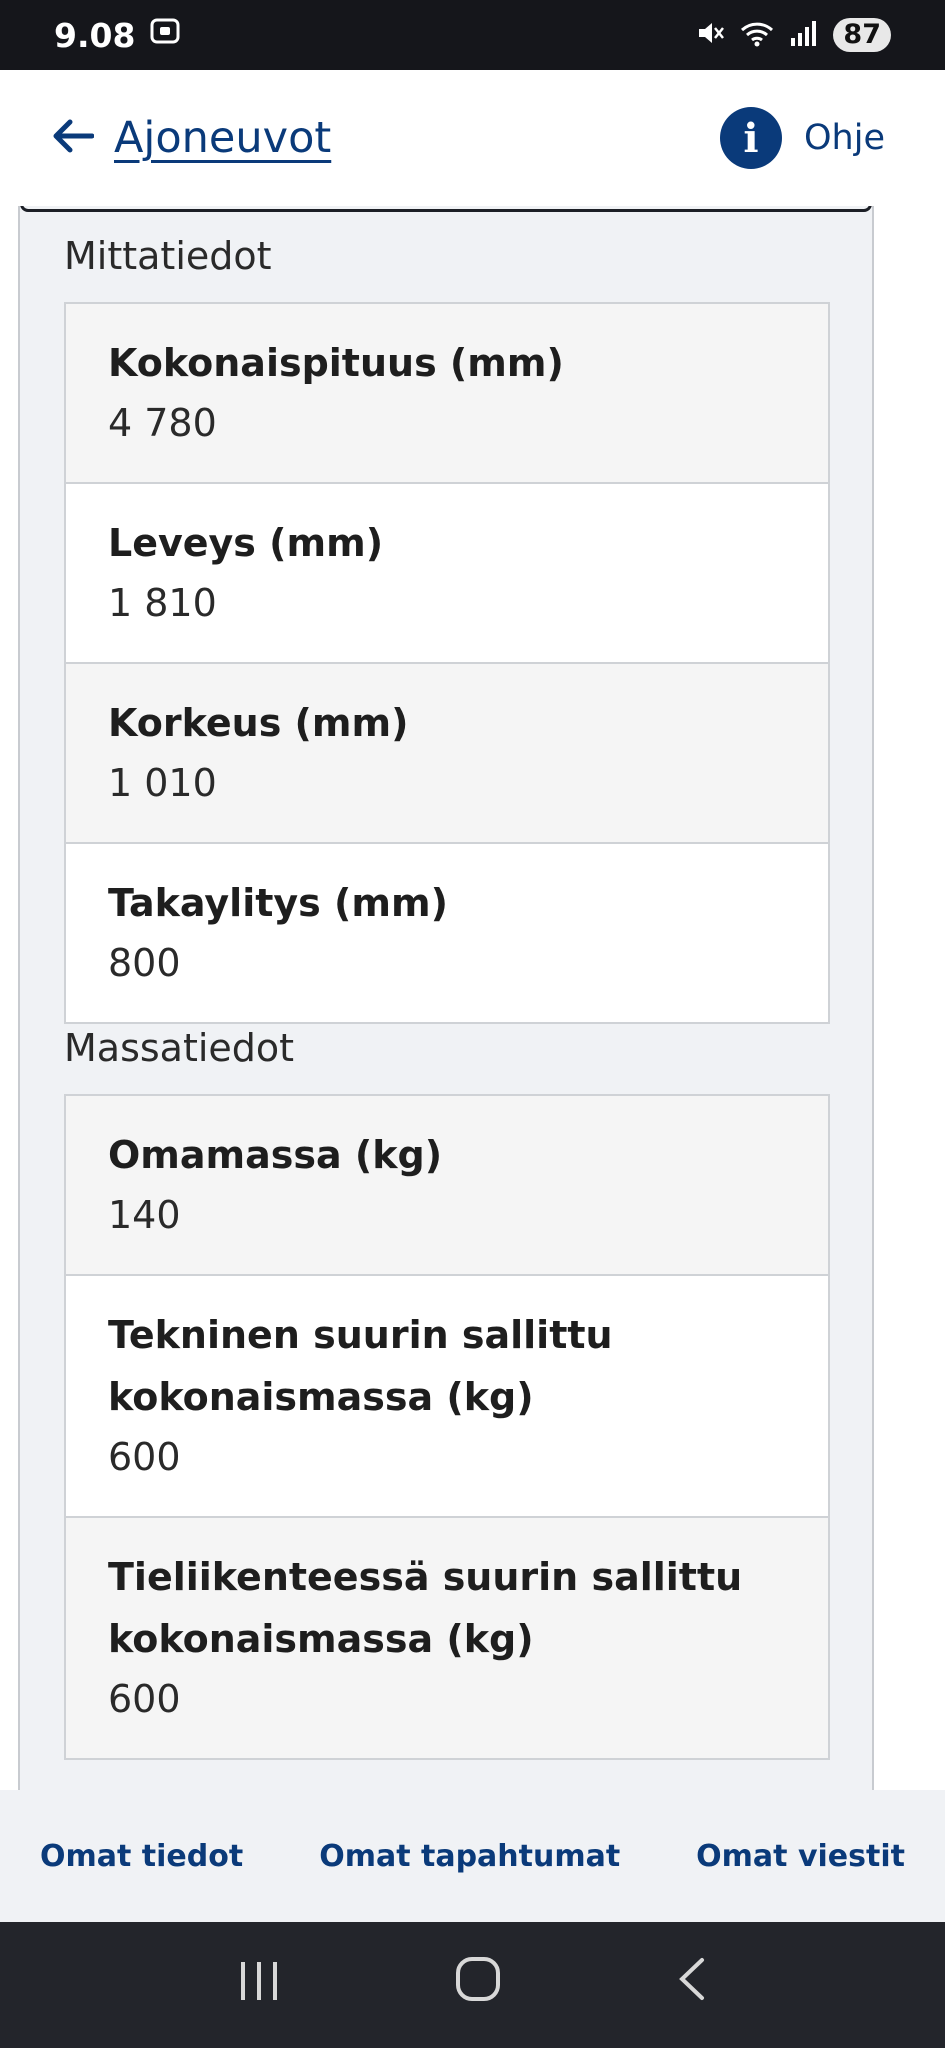 This screenshot has height=2048, width=945. I want to click on bottom-nav: Omat tiedot Omat tapahtumat Omat viestit, so click(472, 1856).